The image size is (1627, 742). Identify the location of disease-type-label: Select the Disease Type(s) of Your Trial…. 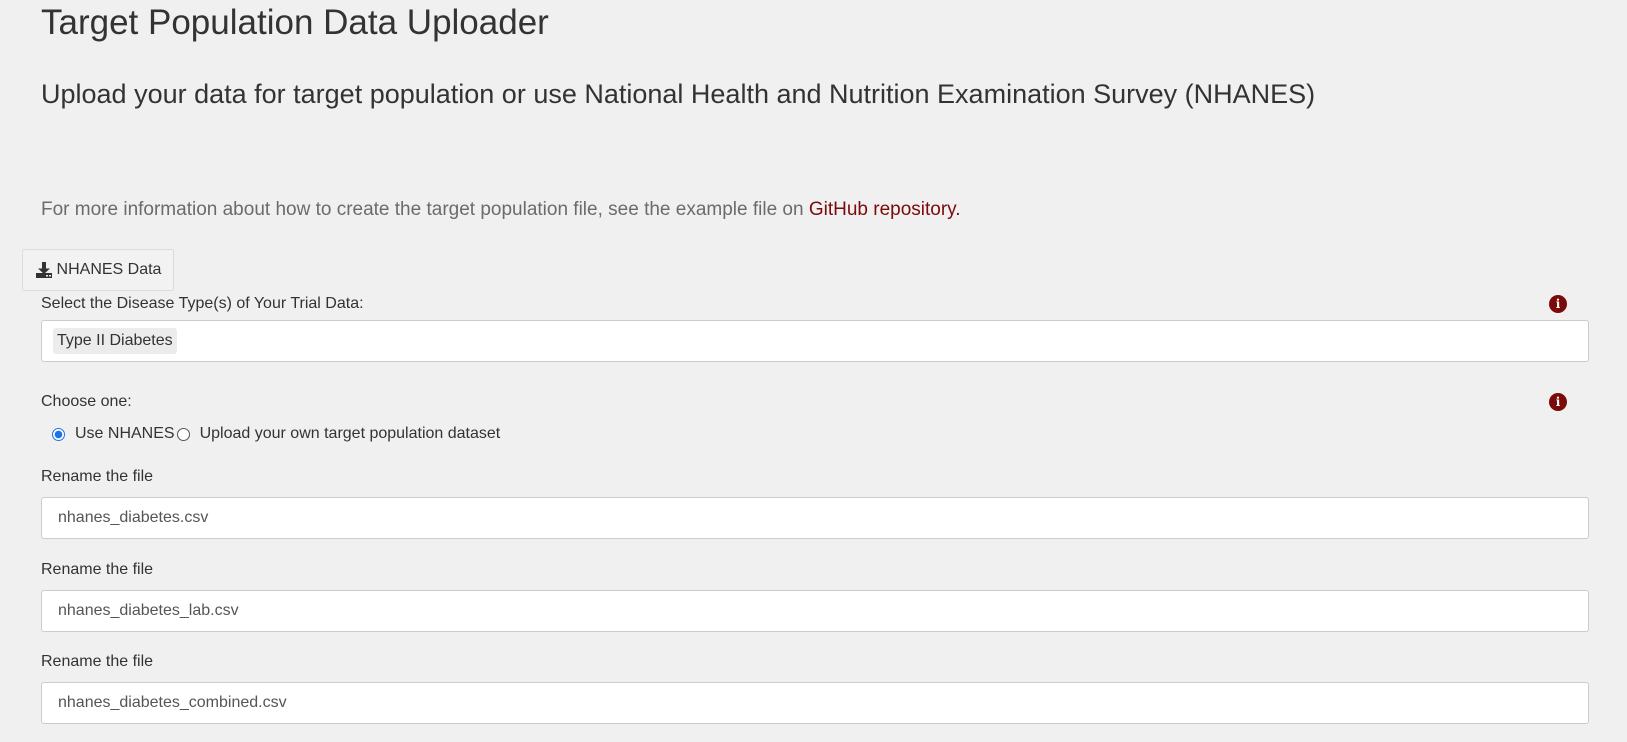
(202, 303).